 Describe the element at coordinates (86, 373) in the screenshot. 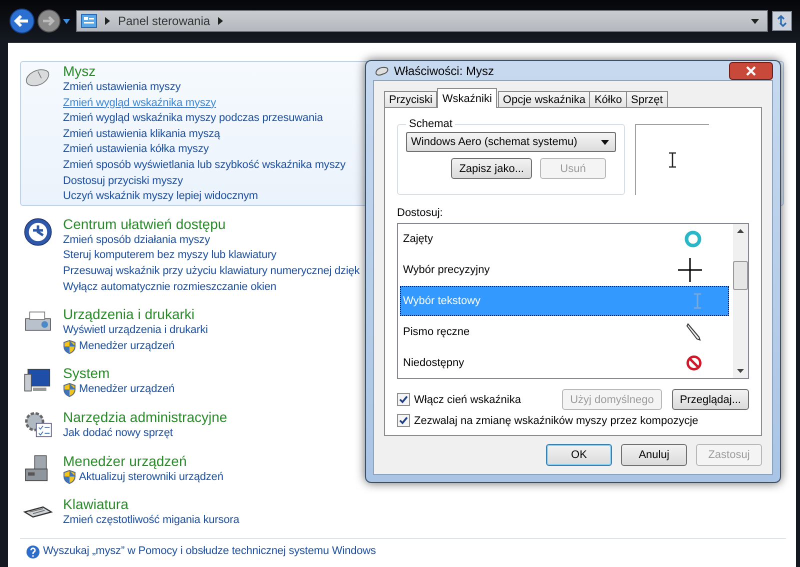

I see `category-title: System` at that location.